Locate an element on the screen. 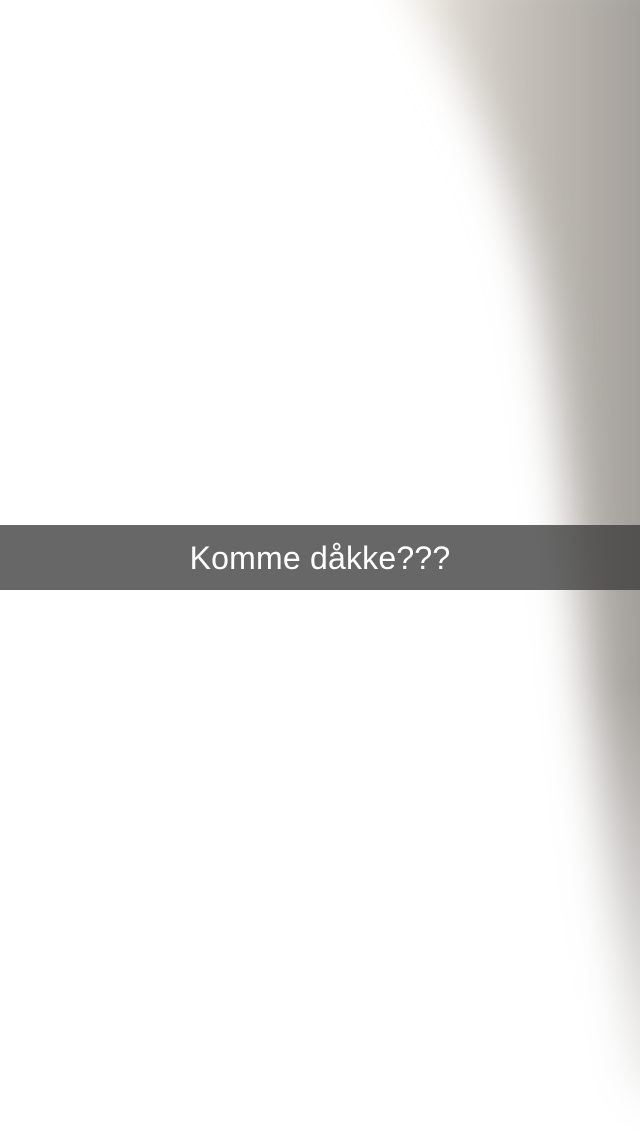 The height and width of the screenshot is (1136, 640). caption-text: Komme dåkke??? is located at coordinates (320, 557).